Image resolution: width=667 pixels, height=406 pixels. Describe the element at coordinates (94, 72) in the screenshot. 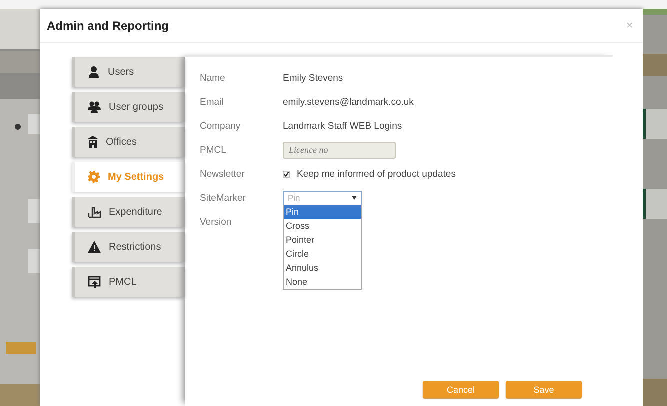

I see `user-icon` at that location.